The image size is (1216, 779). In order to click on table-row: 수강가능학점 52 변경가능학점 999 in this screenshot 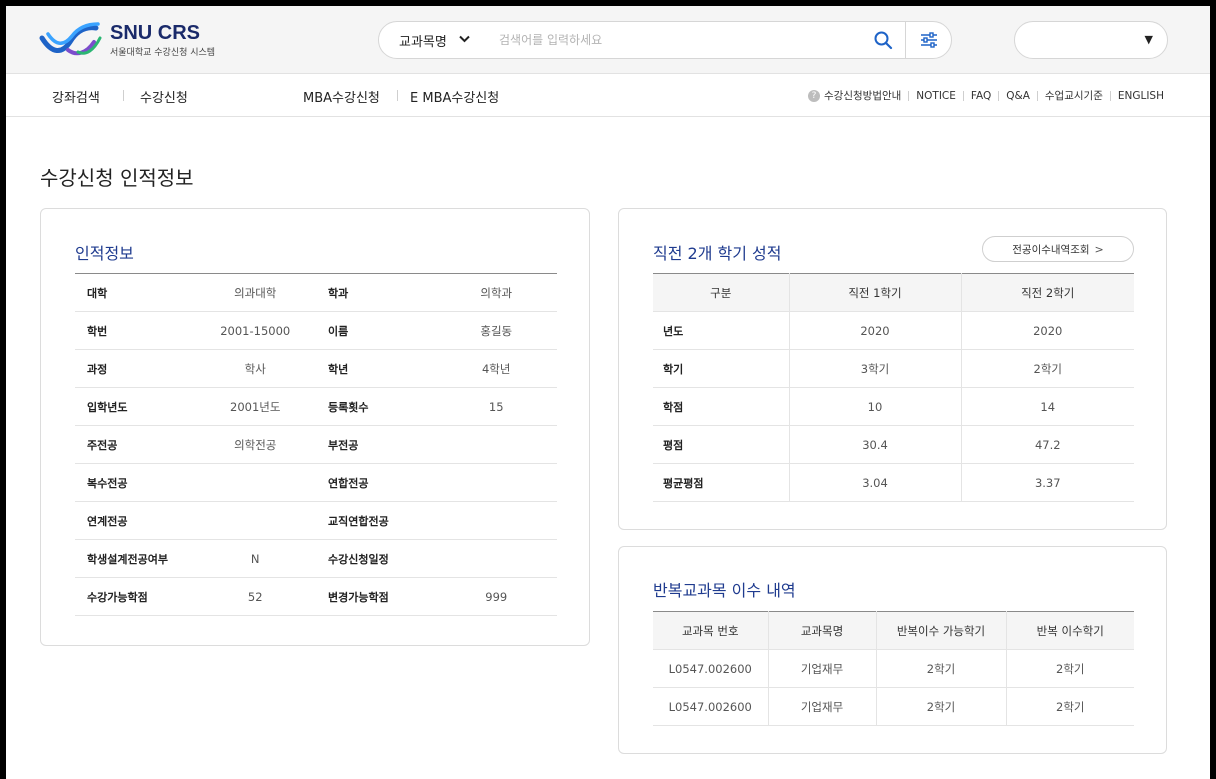, I will do `click(316, 596)`.